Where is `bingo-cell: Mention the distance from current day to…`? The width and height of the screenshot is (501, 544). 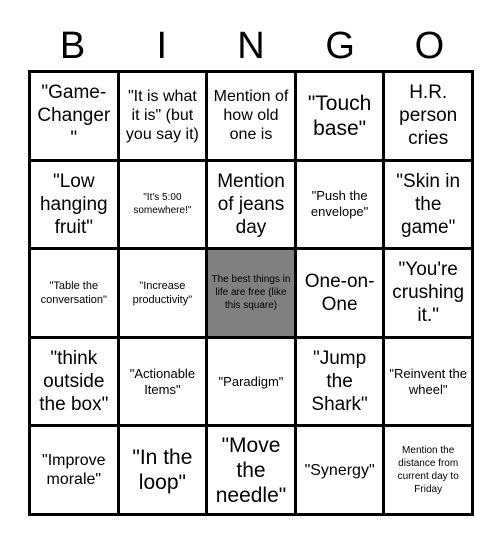
bingo-cell: Mention the distance from current day to… is located at coordinates (429, 471).